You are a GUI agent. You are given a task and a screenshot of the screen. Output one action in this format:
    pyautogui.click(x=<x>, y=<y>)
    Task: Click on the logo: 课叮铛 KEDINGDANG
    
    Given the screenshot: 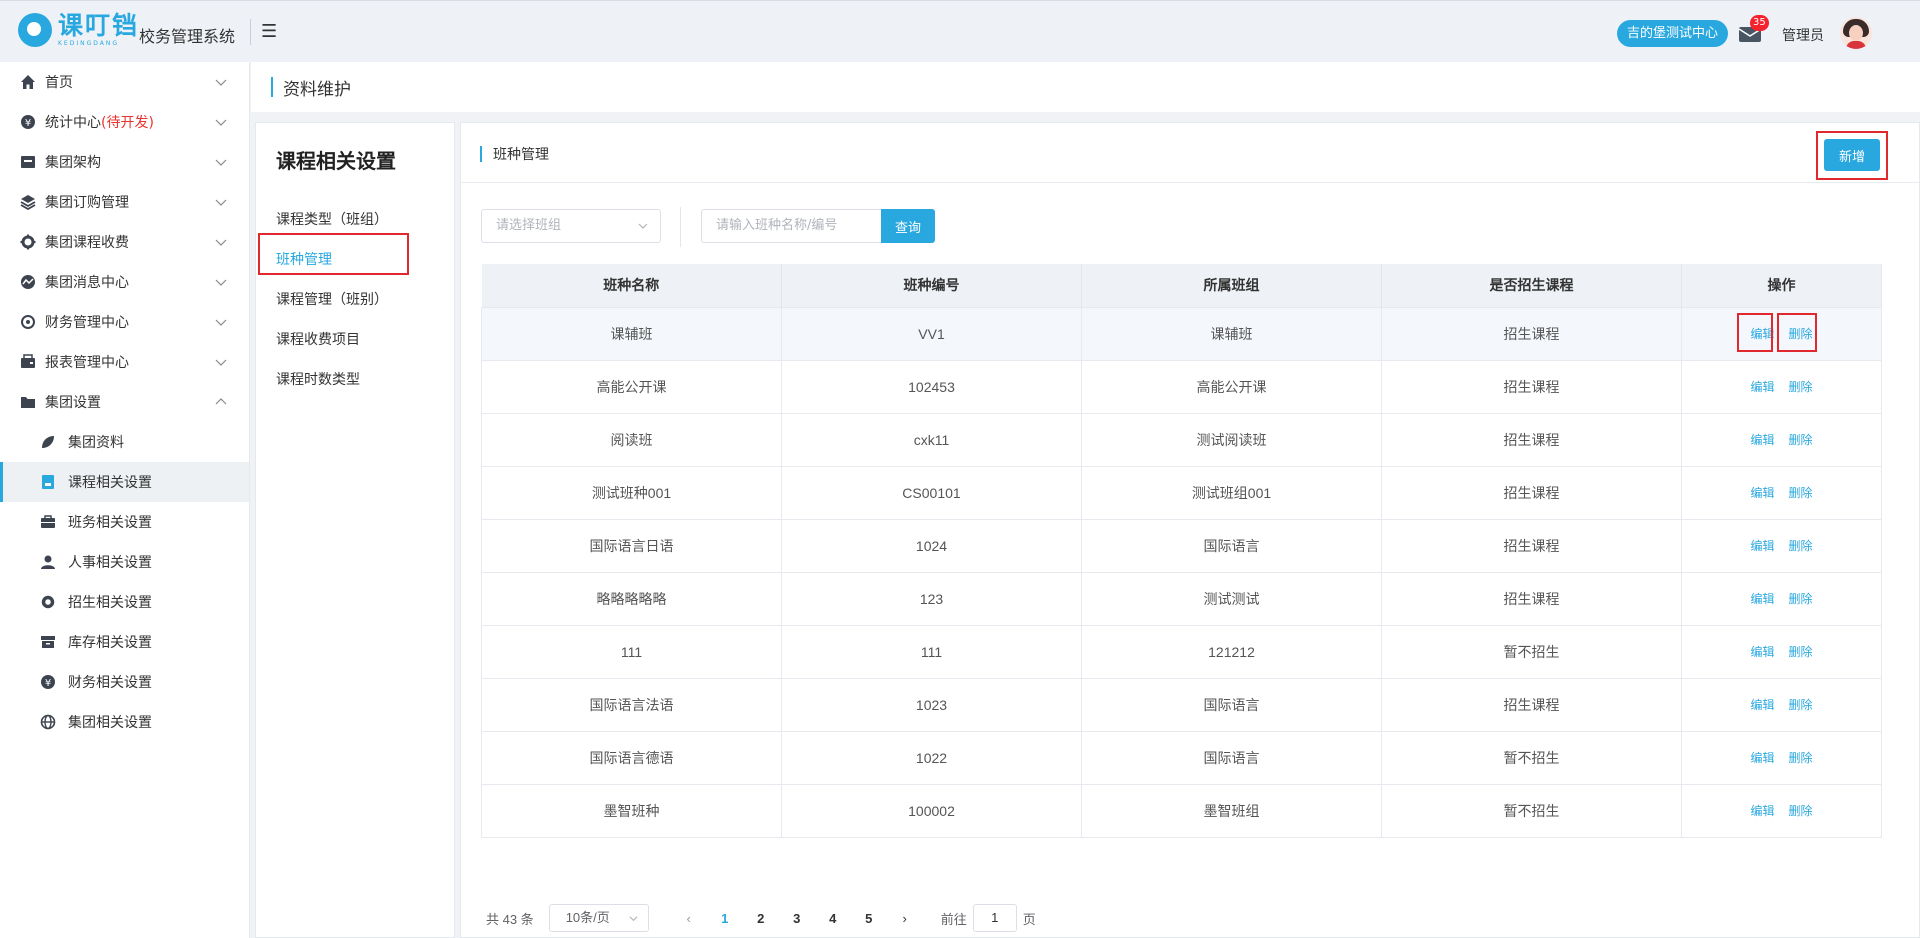 What is the action you would take?
    pyautogui.click(x=78, y=30)
    